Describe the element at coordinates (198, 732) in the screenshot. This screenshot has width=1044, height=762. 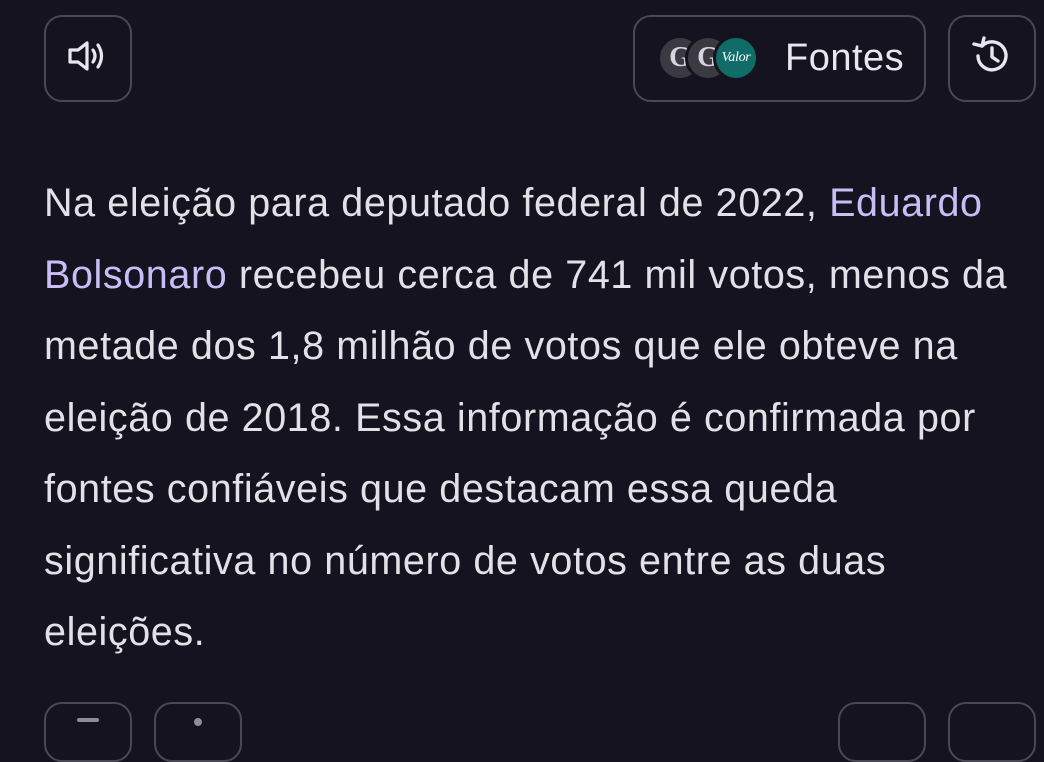
I see `share-button` at that location.